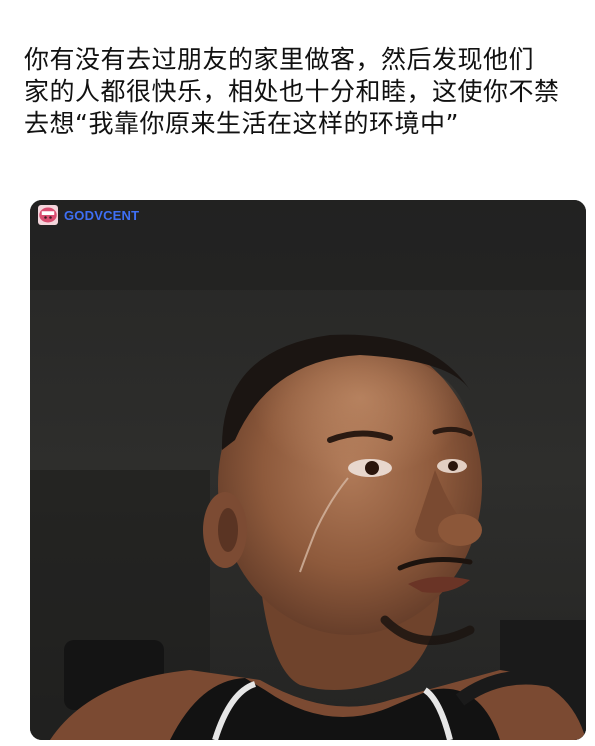 This screenshot has height=746, width=595. What do you see at coordinates (102, 215) in the screenshot?
I see `watermark-text: GODVCENT` at bounding box center [102, 215].